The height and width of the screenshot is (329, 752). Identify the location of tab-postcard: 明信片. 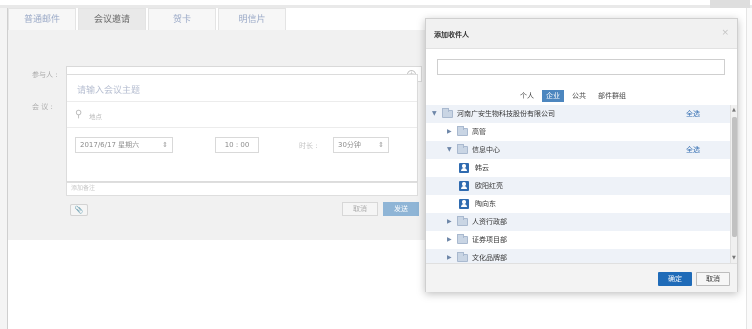
(252, 19).